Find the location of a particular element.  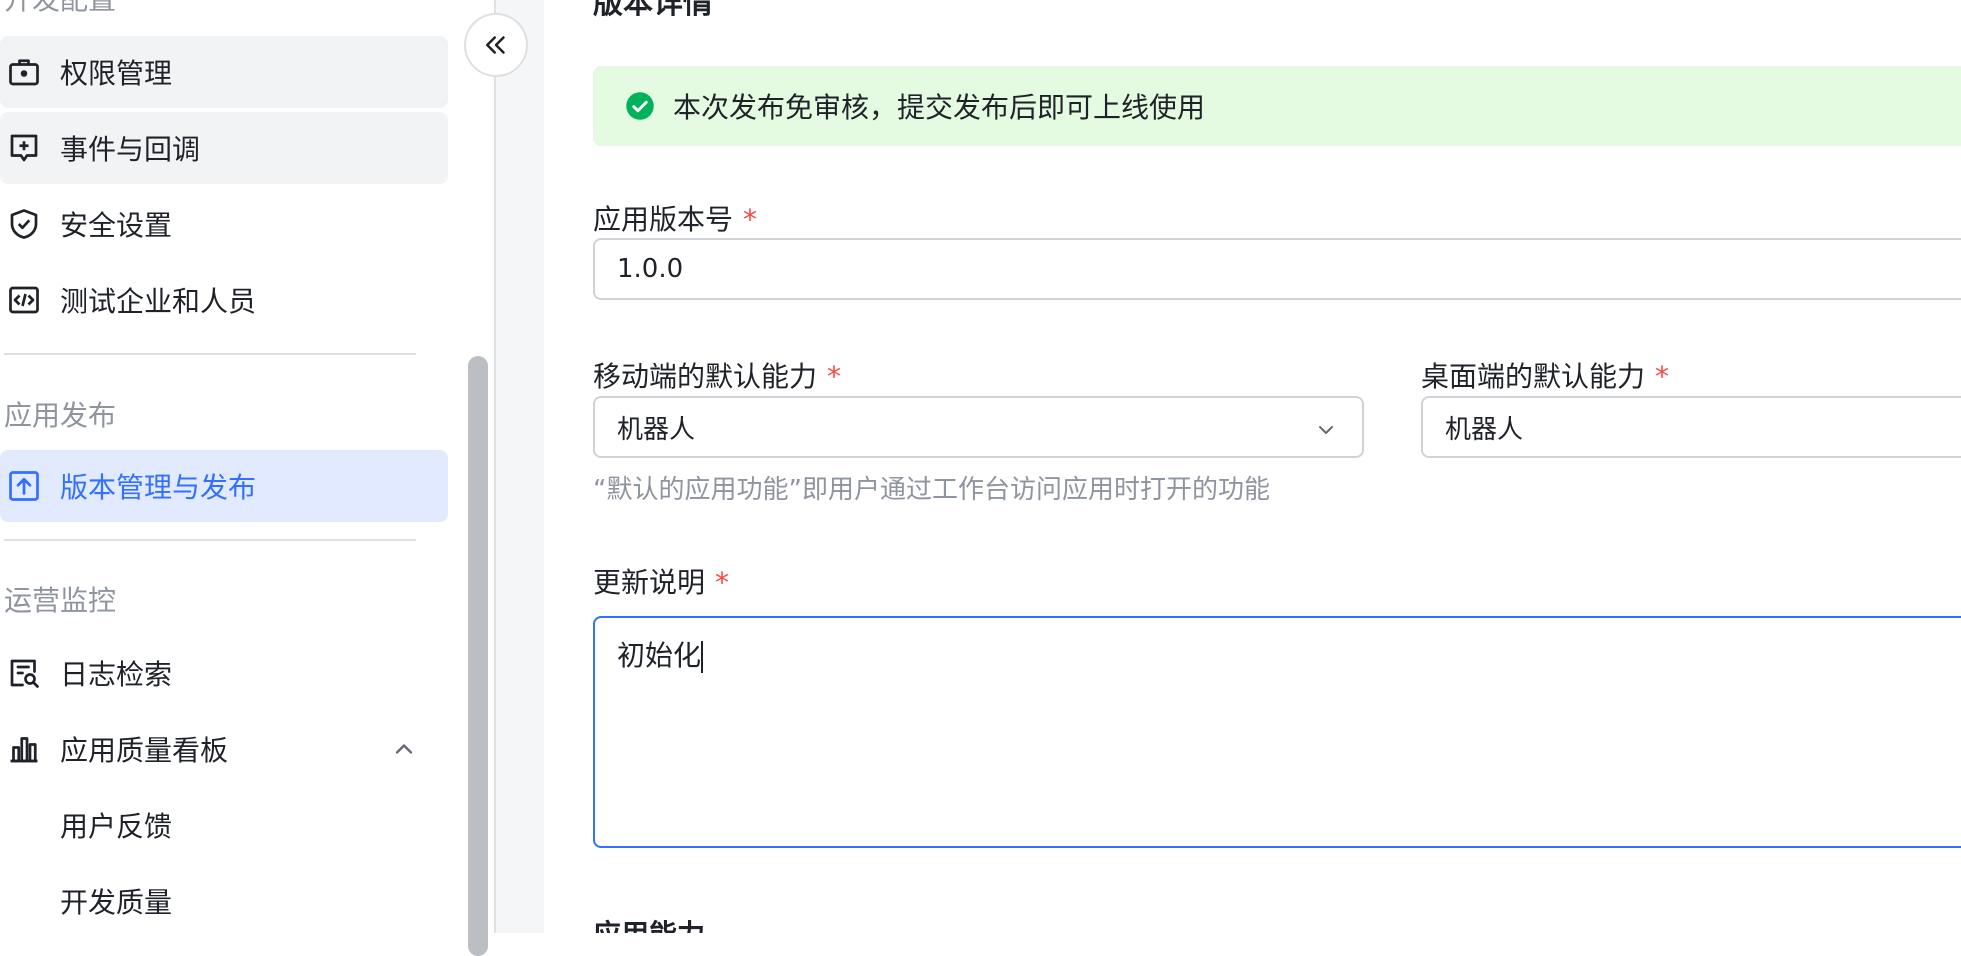

check-circle-icon is located at coordinates (640, 106).